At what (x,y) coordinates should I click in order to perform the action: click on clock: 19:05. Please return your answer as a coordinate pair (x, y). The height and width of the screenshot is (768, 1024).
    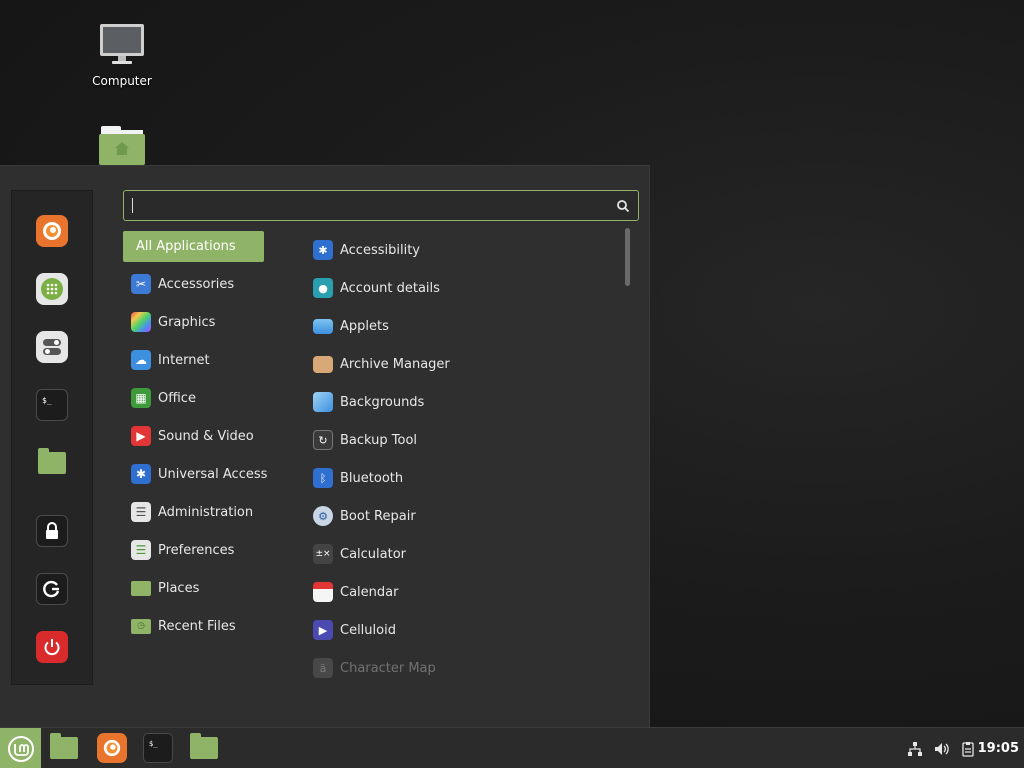
    Looking at the image, I should click on (998, 748).